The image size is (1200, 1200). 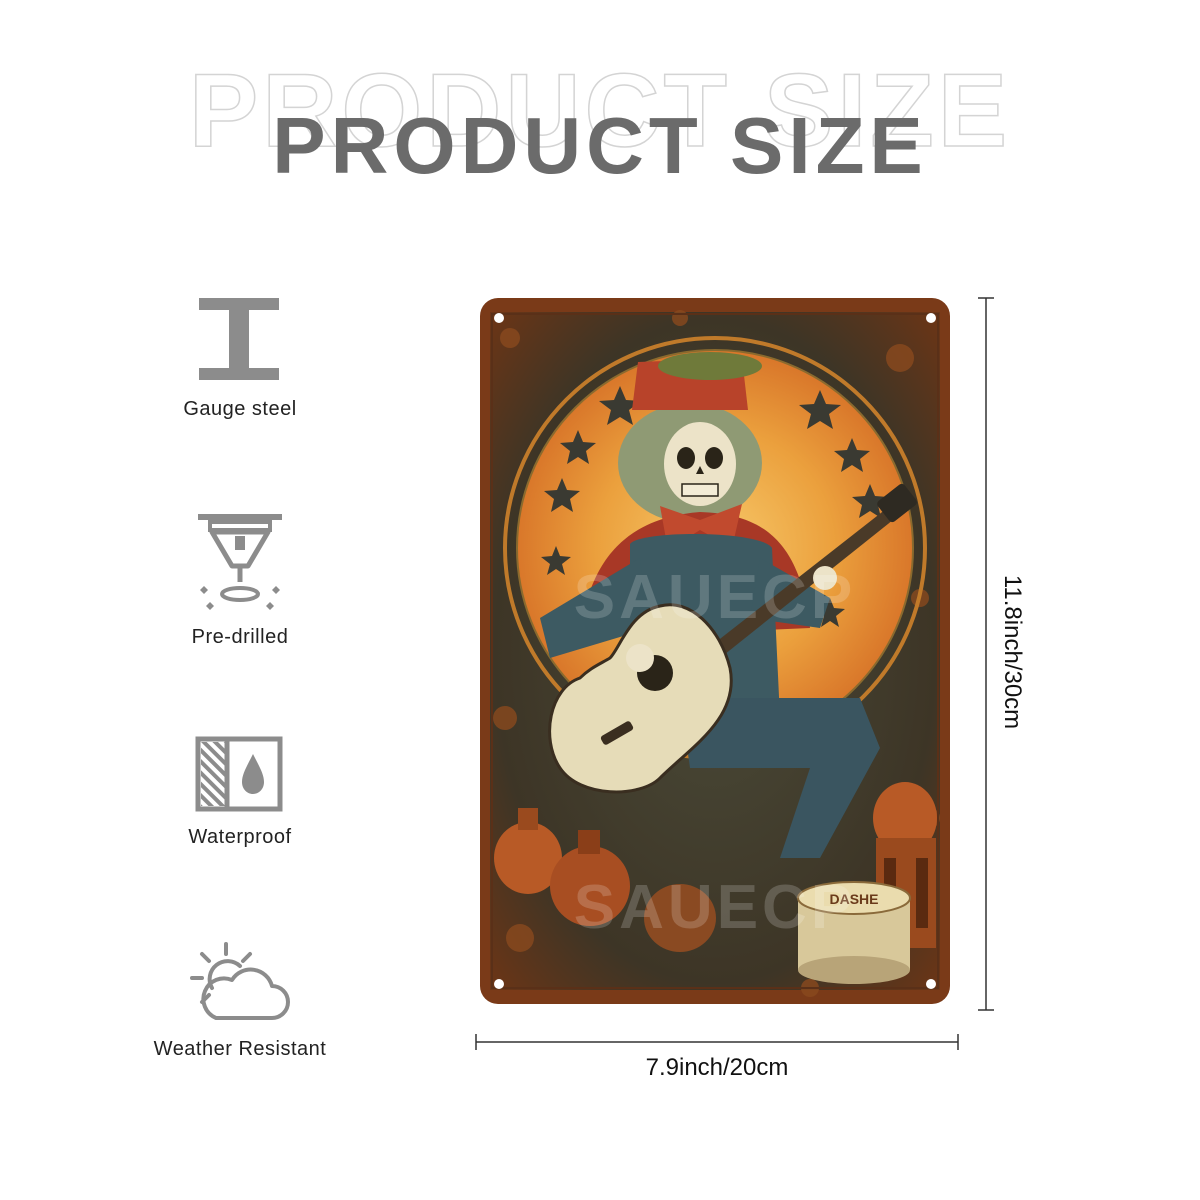 What do you see at coordinates (600, 145) in the screenshot?
I see `page-title: PRODUCT SIZE` at bounding box center [600, 145].